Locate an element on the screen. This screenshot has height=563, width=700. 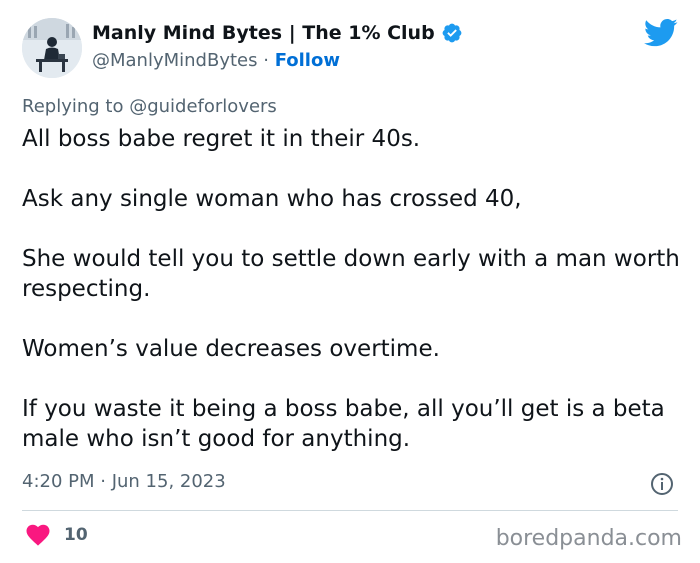
author-display-name: Manly Mind Bytes | The 1% Club is located at coordinates (263, 33).